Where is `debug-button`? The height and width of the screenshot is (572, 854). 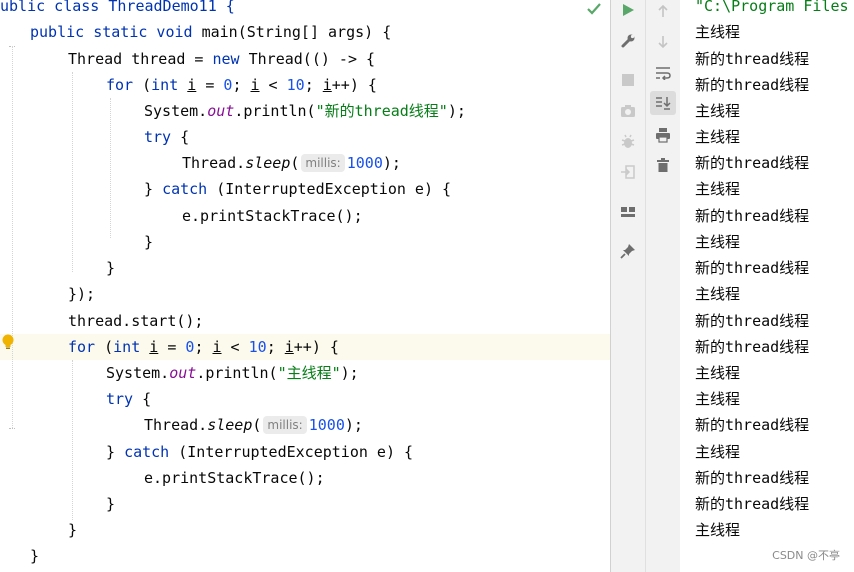 debug-button is located at coordinates (628, 142).